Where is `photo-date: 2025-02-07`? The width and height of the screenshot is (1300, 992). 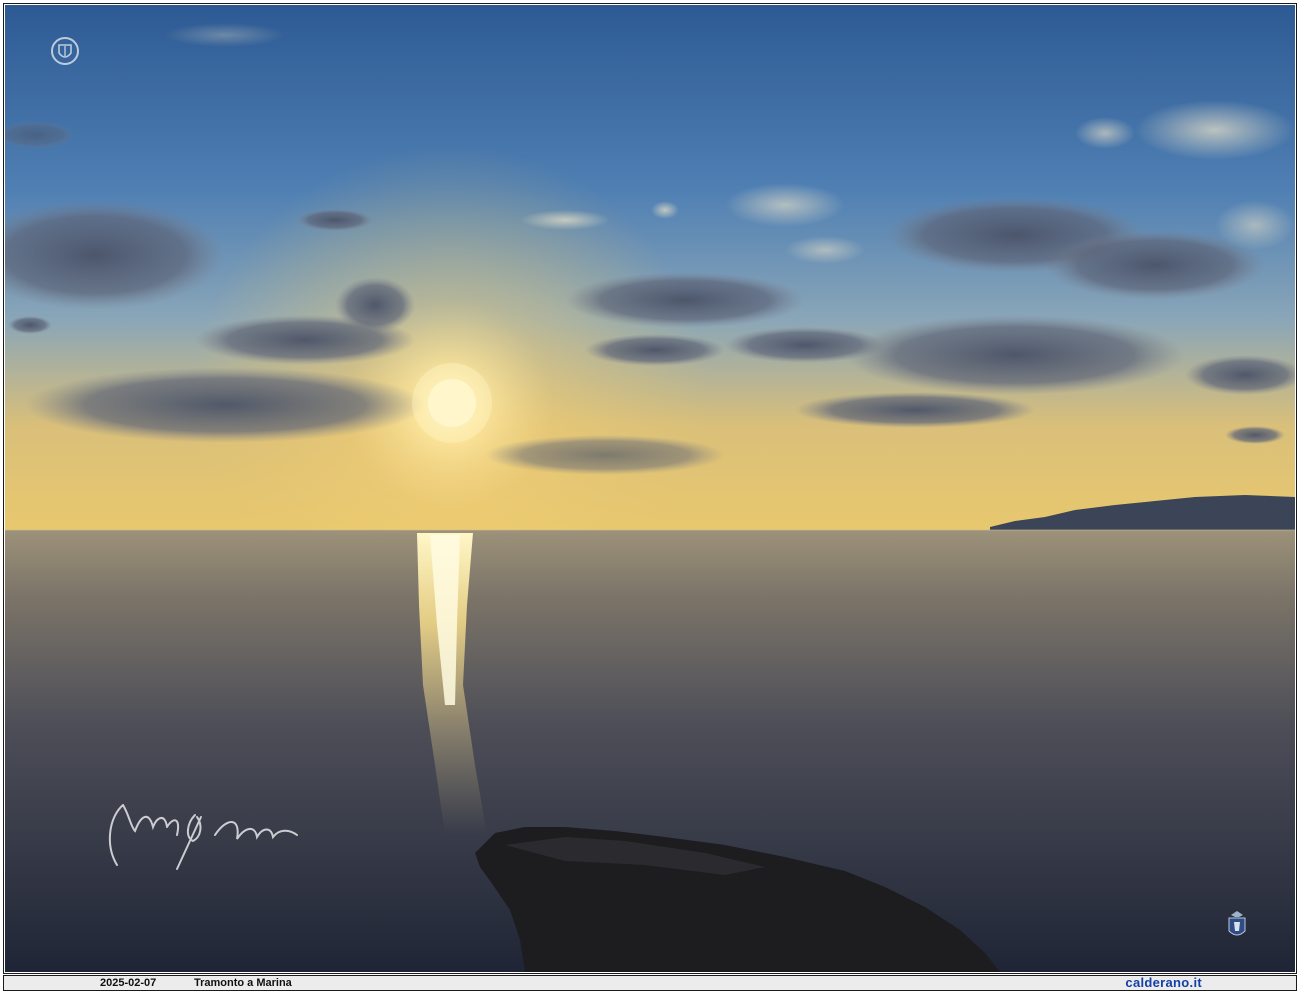
photo-date: 2025-02-07 is located at coordinates (128, 983).